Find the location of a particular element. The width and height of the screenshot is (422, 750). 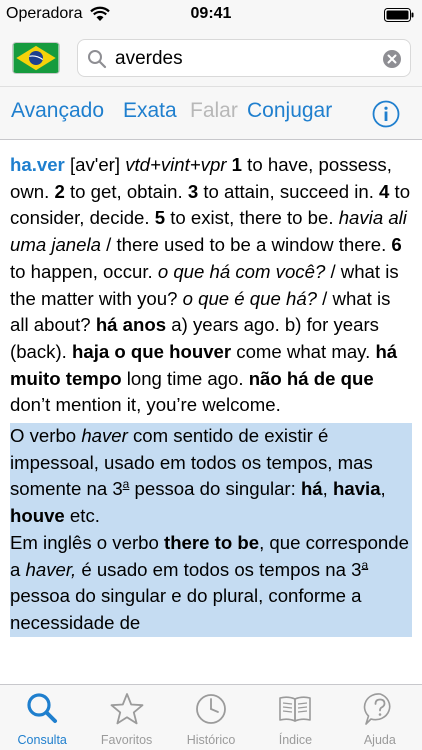

sense-text: to get, obtain. is located at coordinates (126, 191).